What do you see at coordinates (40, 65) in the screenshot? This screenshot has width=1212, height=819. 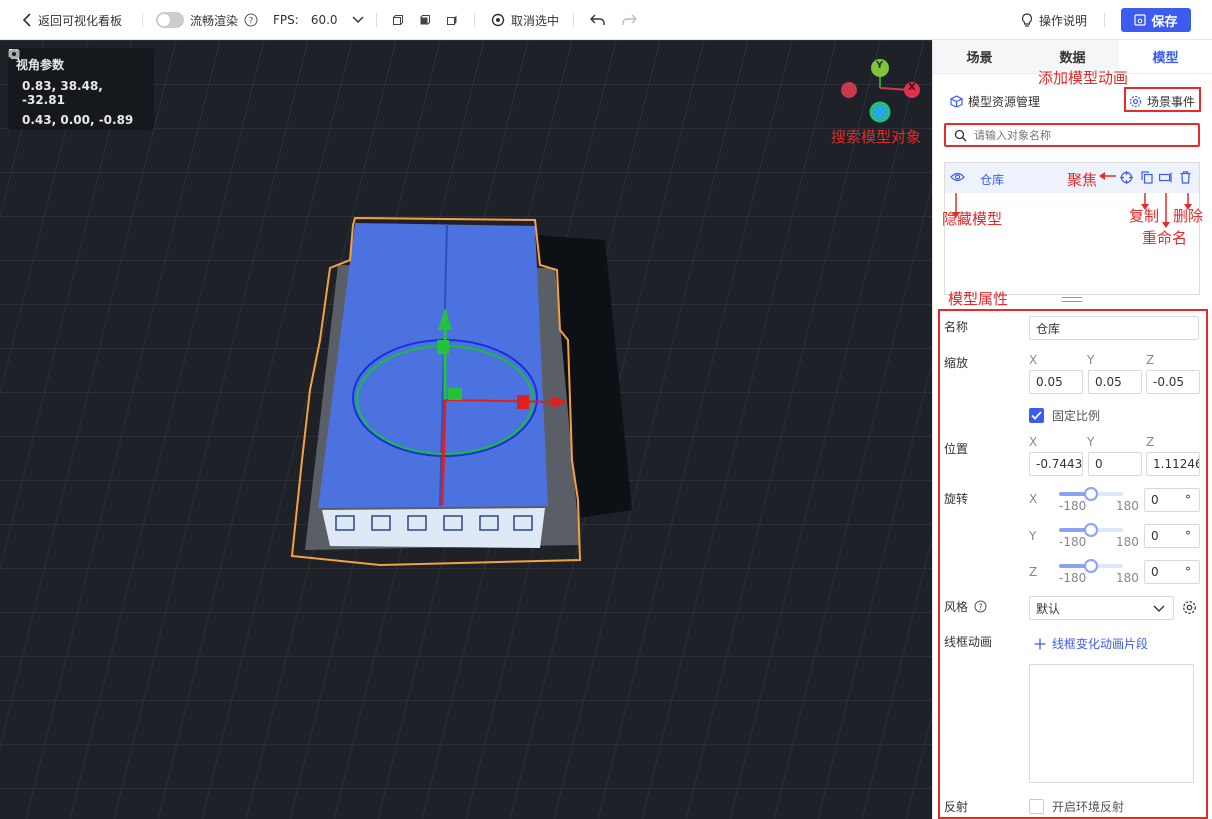 I see `camera-params-title: 视角参数` at bounding box center [40, 65].